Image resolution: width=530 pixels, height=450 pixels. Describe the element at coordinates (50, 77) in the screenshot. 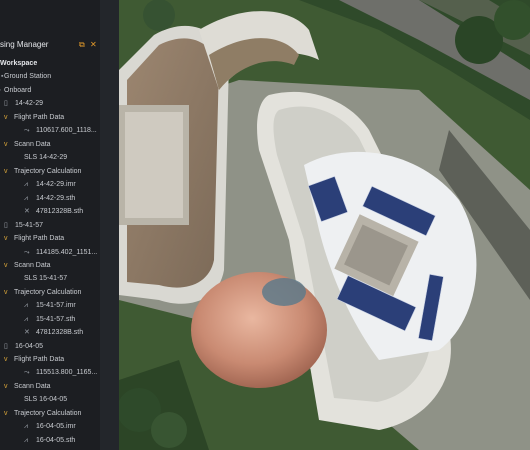

I see `tree-node-ground-station: ▪ Ground Station` at that location.